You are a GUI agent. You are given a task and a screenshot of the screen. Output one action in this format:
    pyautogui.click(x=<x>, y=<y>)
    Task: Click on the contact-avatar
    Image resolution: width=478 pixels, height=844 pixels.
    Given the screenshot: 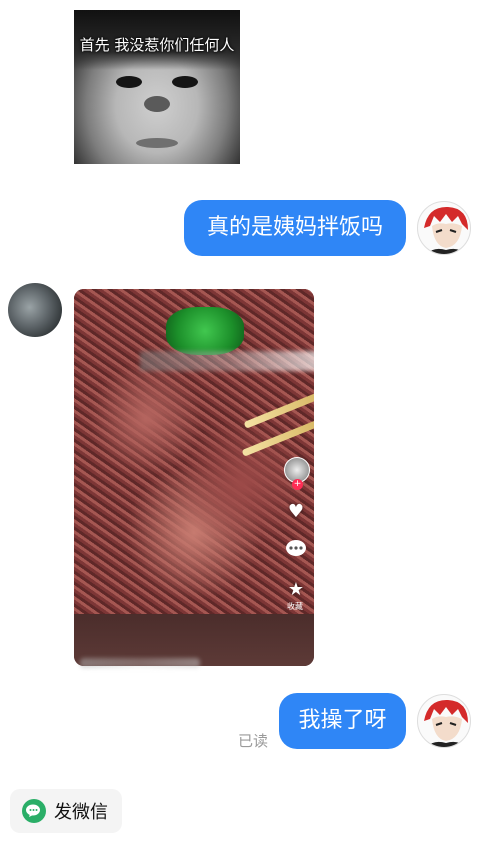 What is the action you would take?
    pyautogui.click(x=35, y=310)
    